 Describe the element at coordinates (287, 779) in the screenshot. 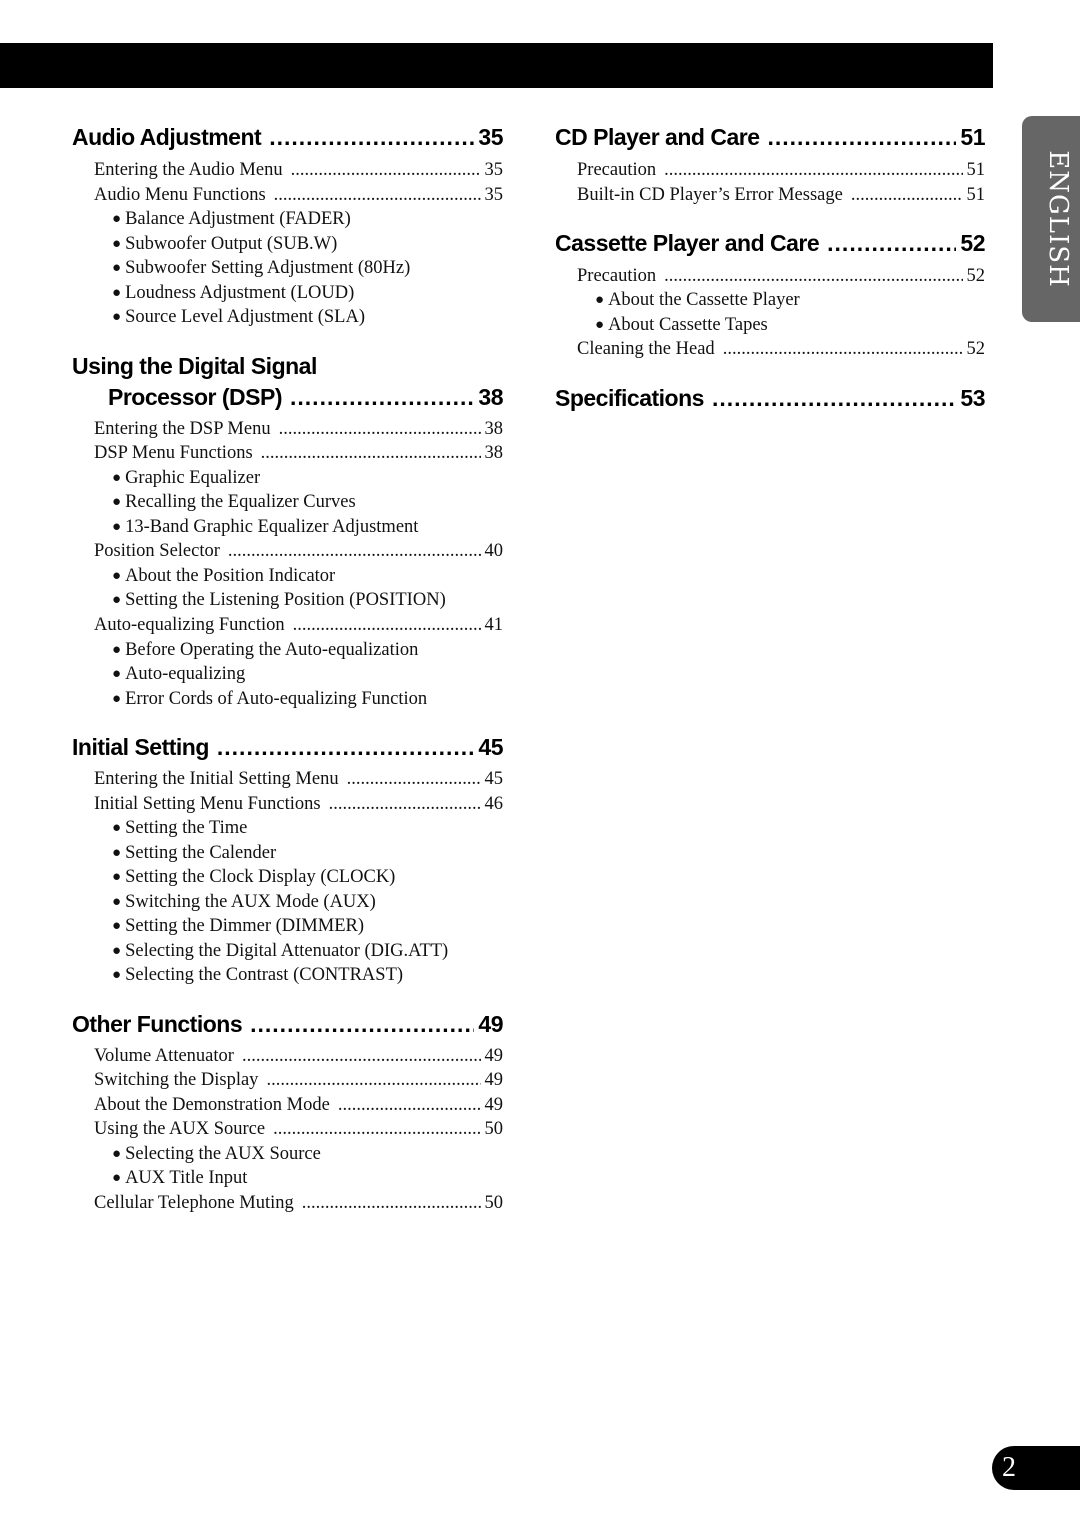

I see `toc-entry: Entering the Initial Setting Menu45` at that location.